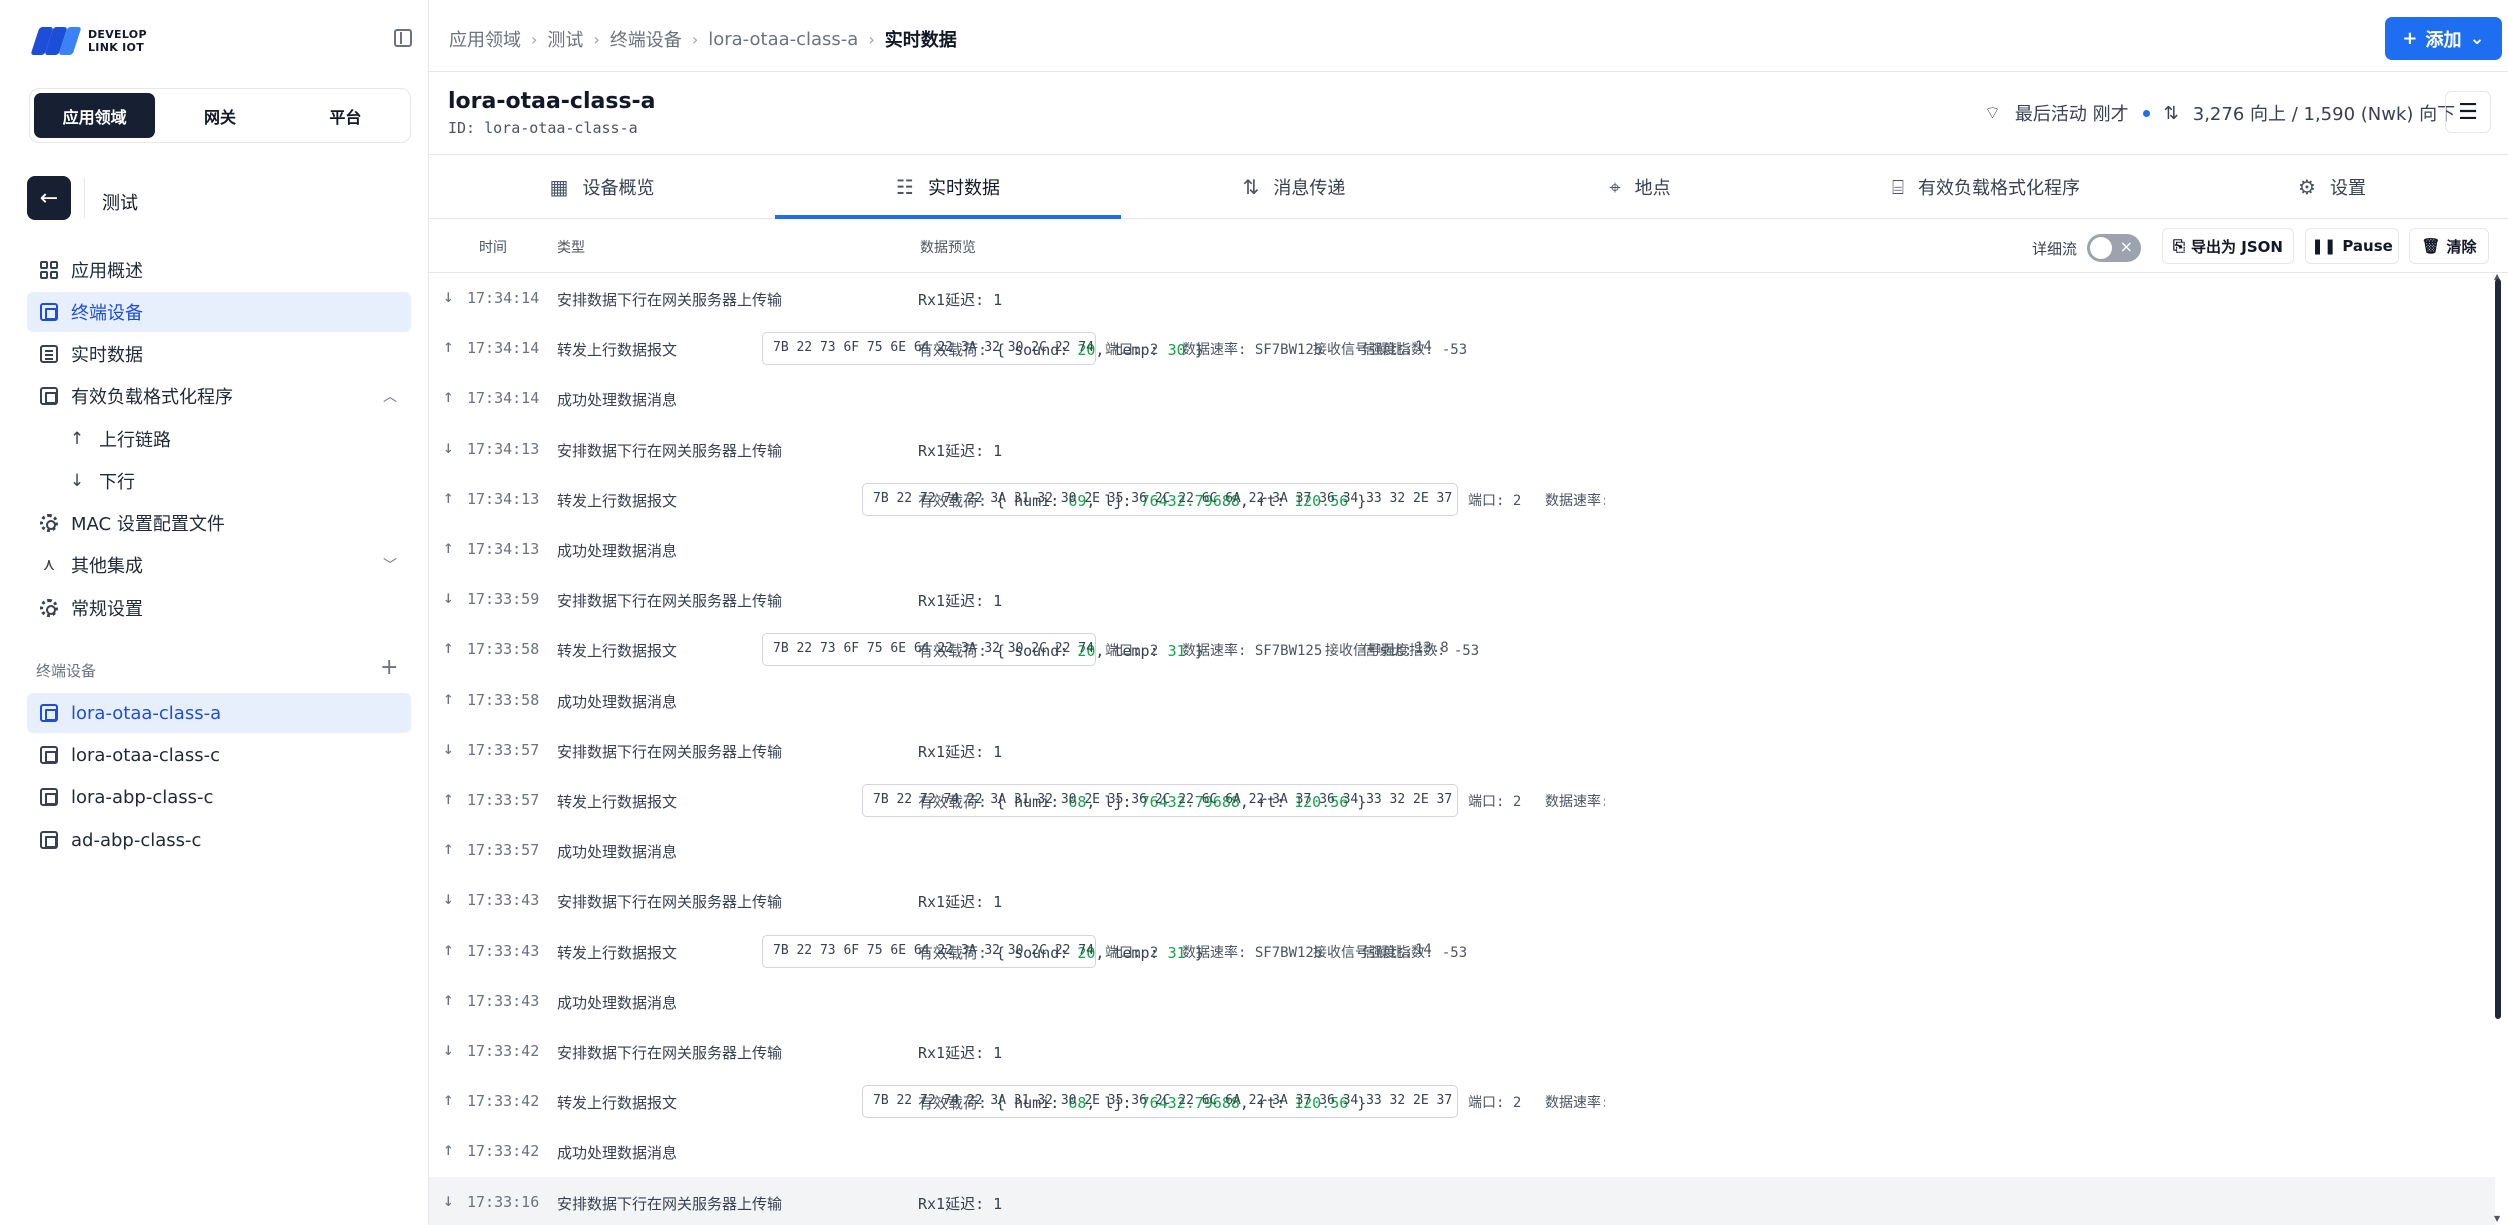  What do you see at coordinates (1294, 186) in the screenshot?
I see `tab-messaging: ⇅ 消息传递` at bounding box center [1294, 186].